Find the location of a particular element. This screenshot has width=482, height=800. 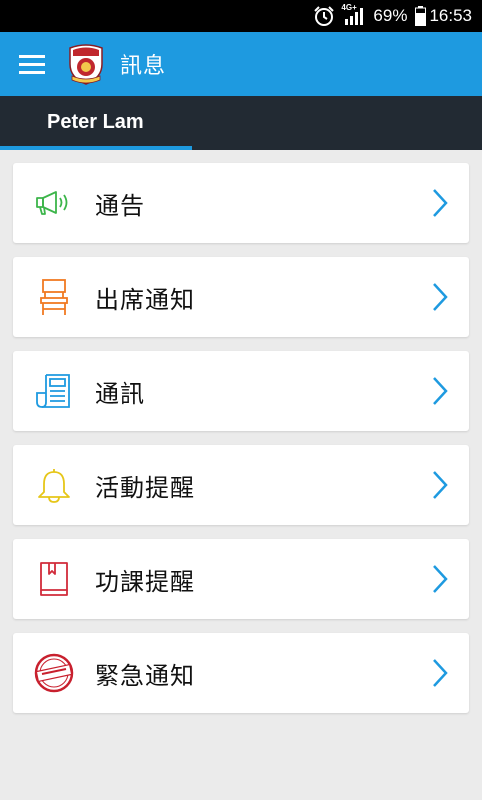

list-item-attendance: 出席通知 is located at coordinates (241, 297).